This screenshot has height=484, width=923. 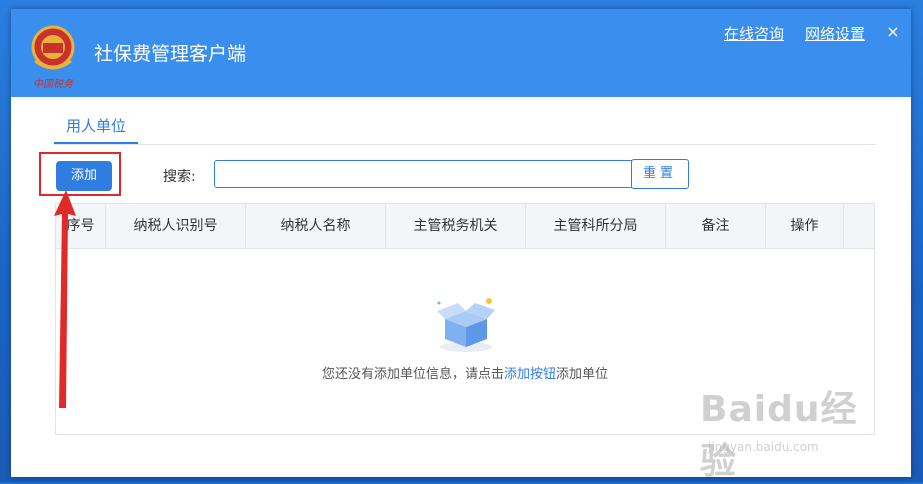 I want to click on empty-add-link: 添加按钮, so click(x=530, y=374).